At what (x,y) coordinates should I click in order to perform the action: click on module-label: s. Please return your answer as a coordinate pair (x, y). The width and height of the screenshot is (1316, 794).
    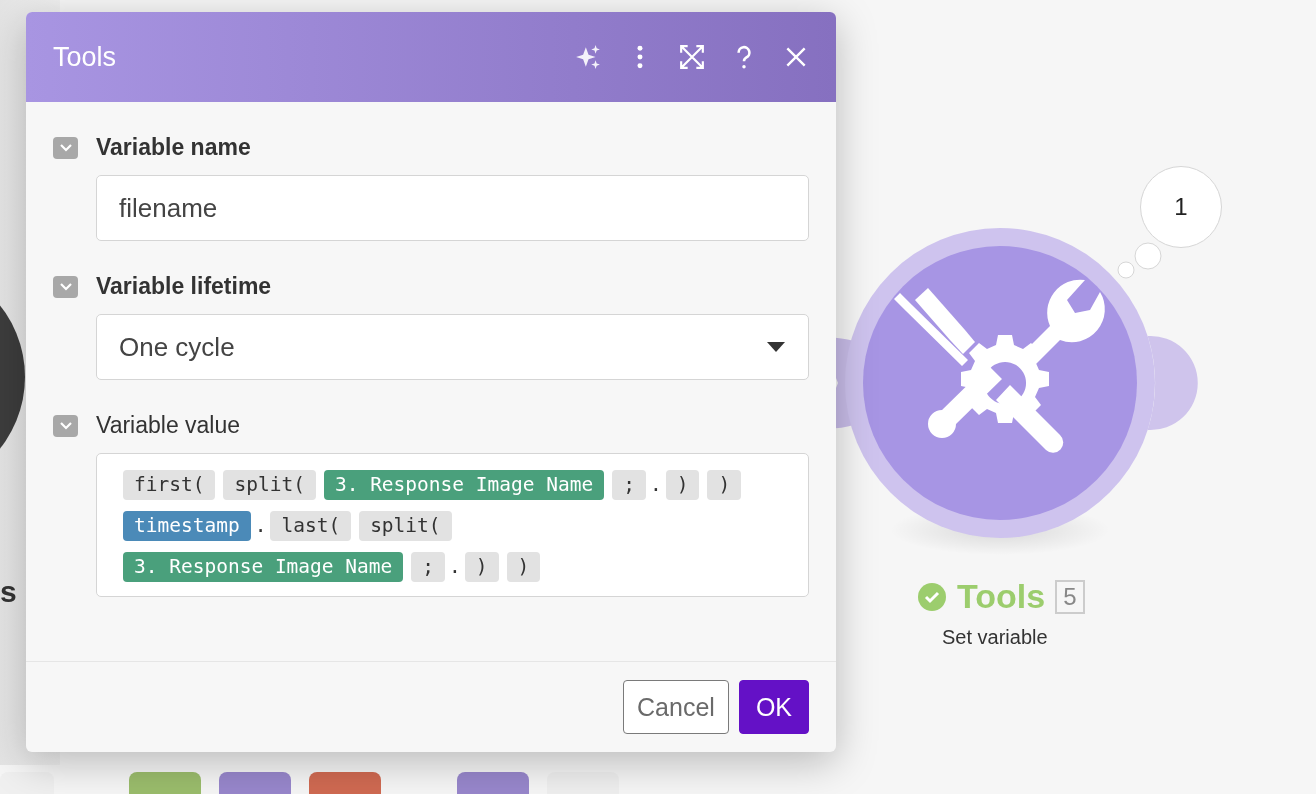
    Looking at the image, I should click on (8, 592).